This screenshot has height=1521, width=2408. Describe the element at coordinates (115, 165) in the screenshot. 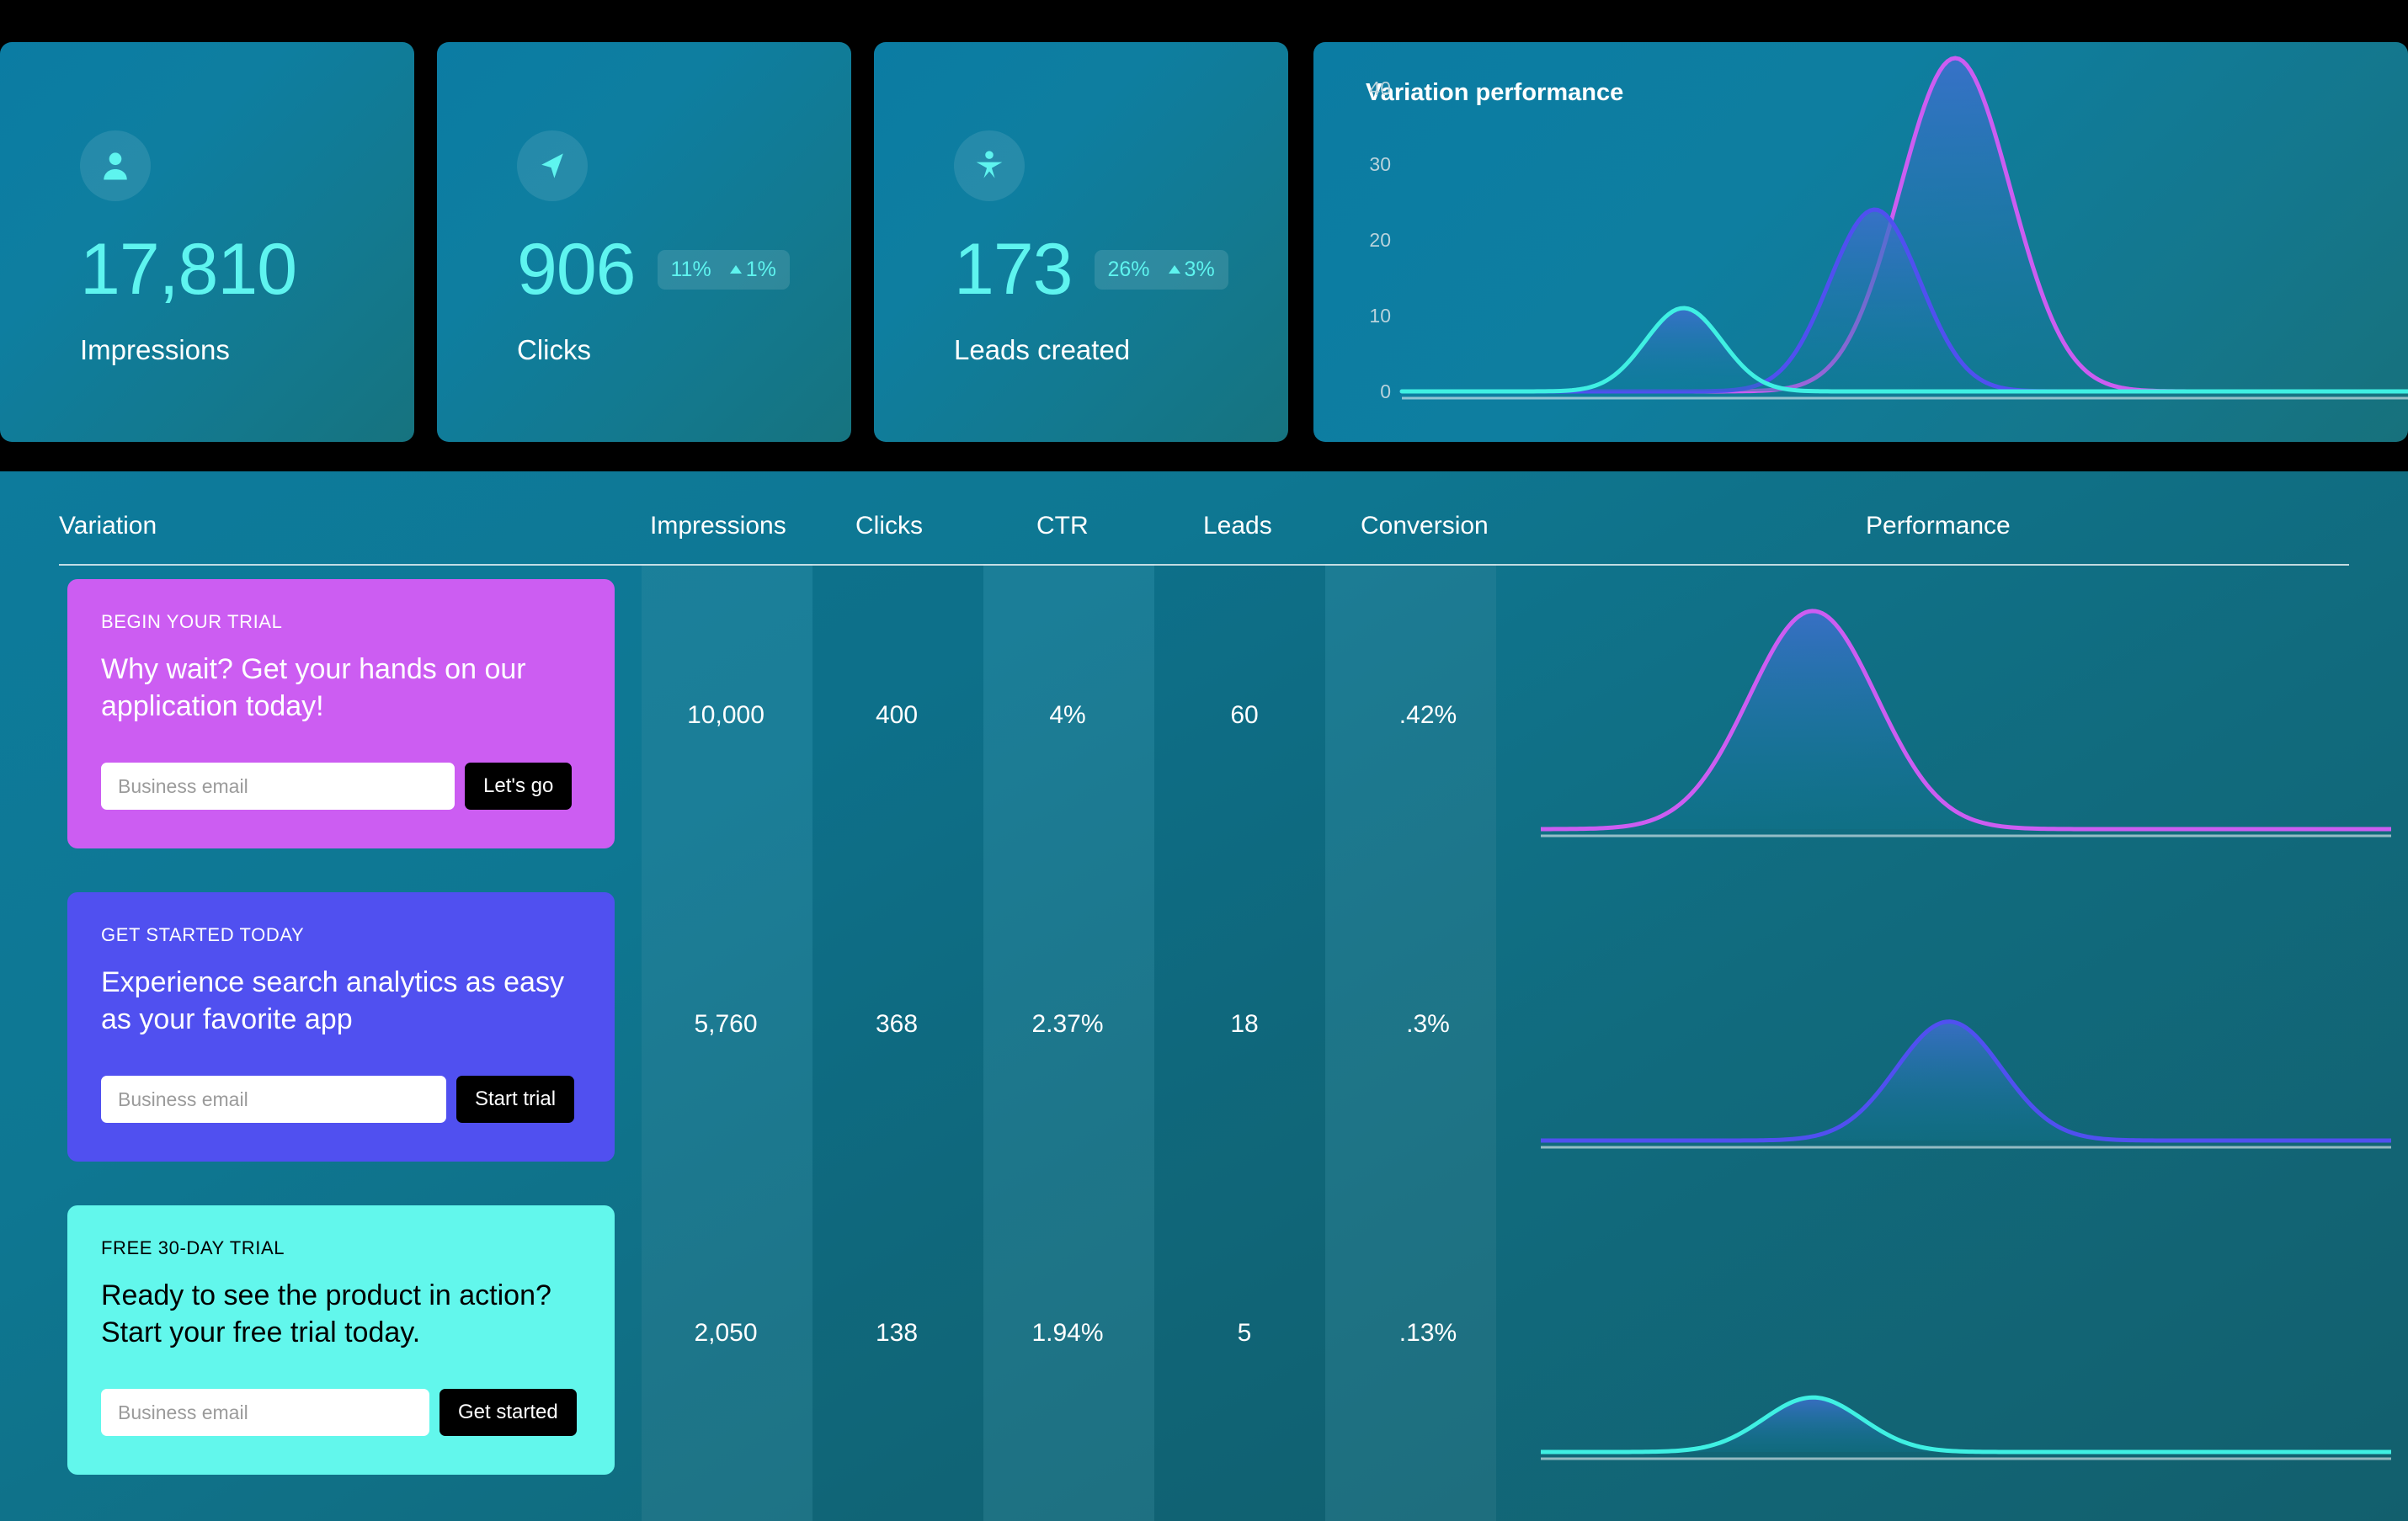

I see `person-icon` at that location.